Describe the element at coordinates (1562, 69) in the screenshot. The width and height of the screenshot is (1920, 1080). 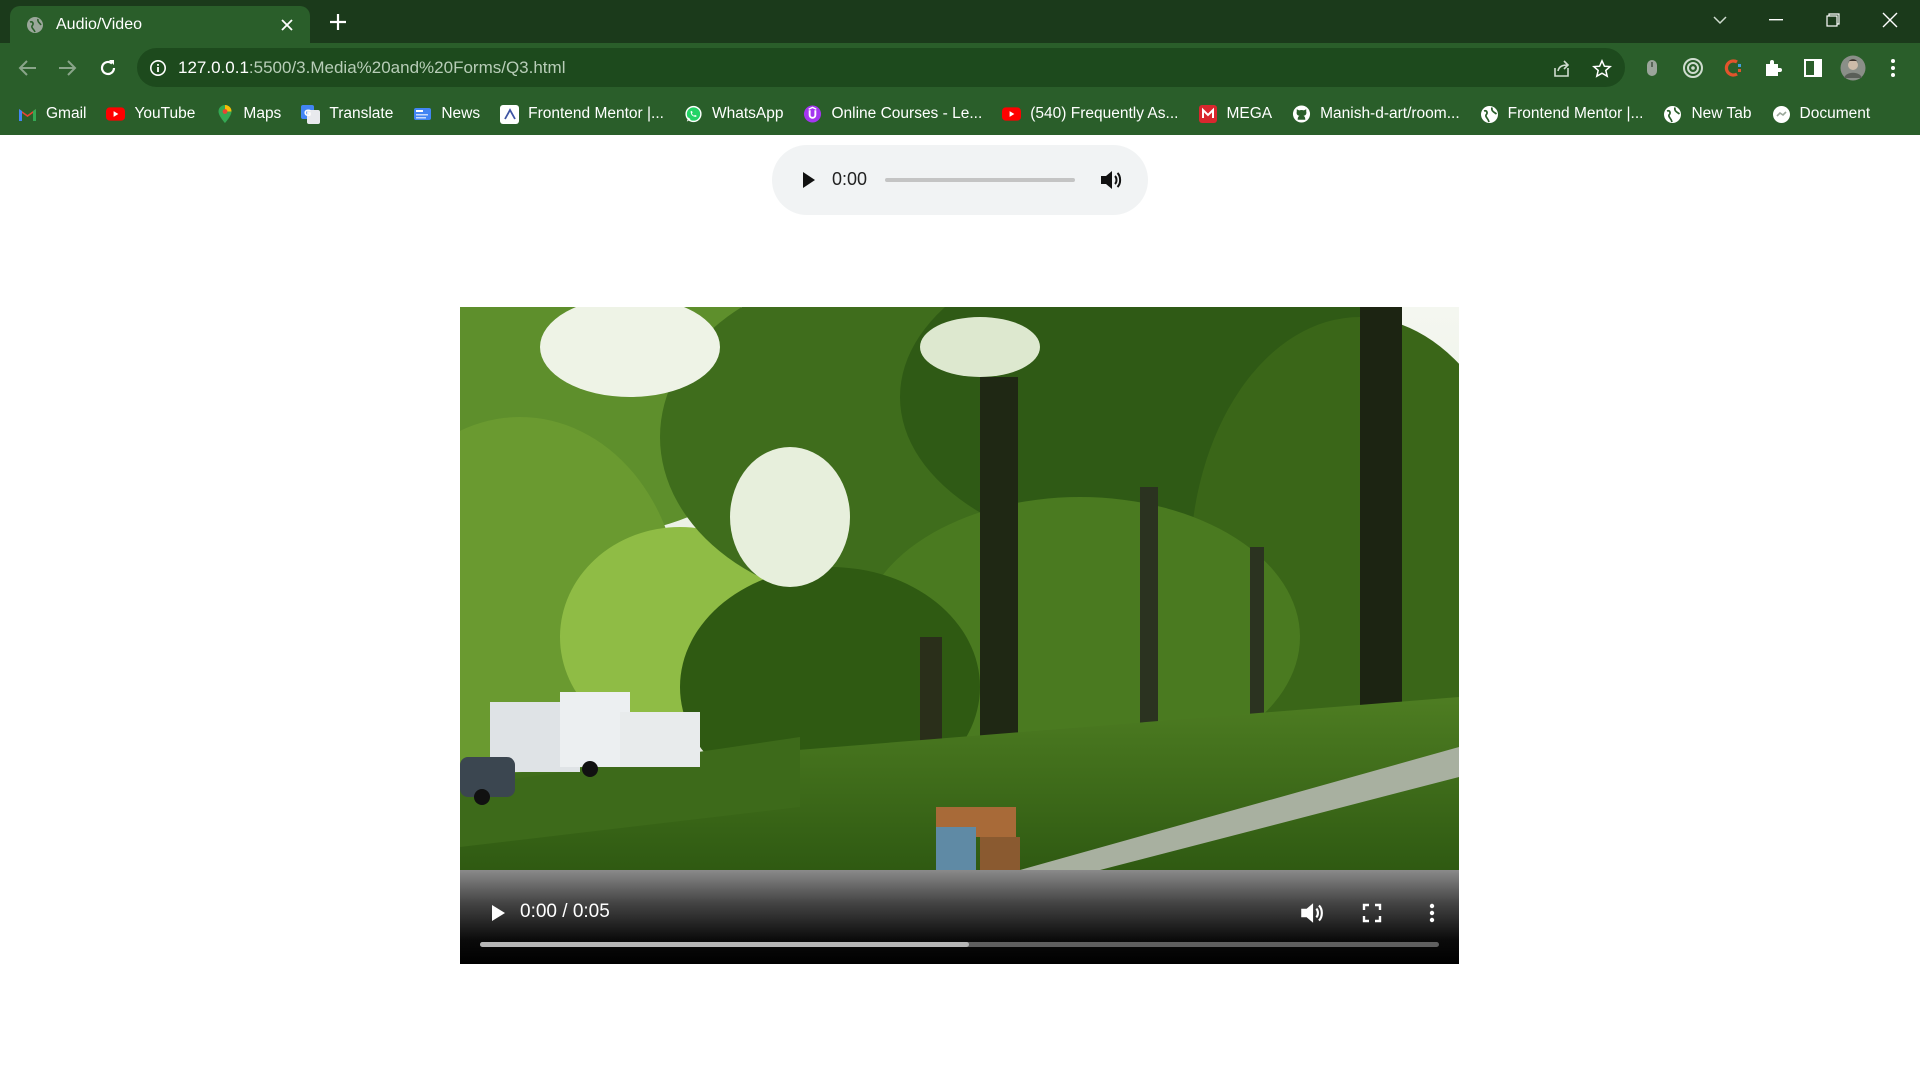
I see `share-icon` at that location.